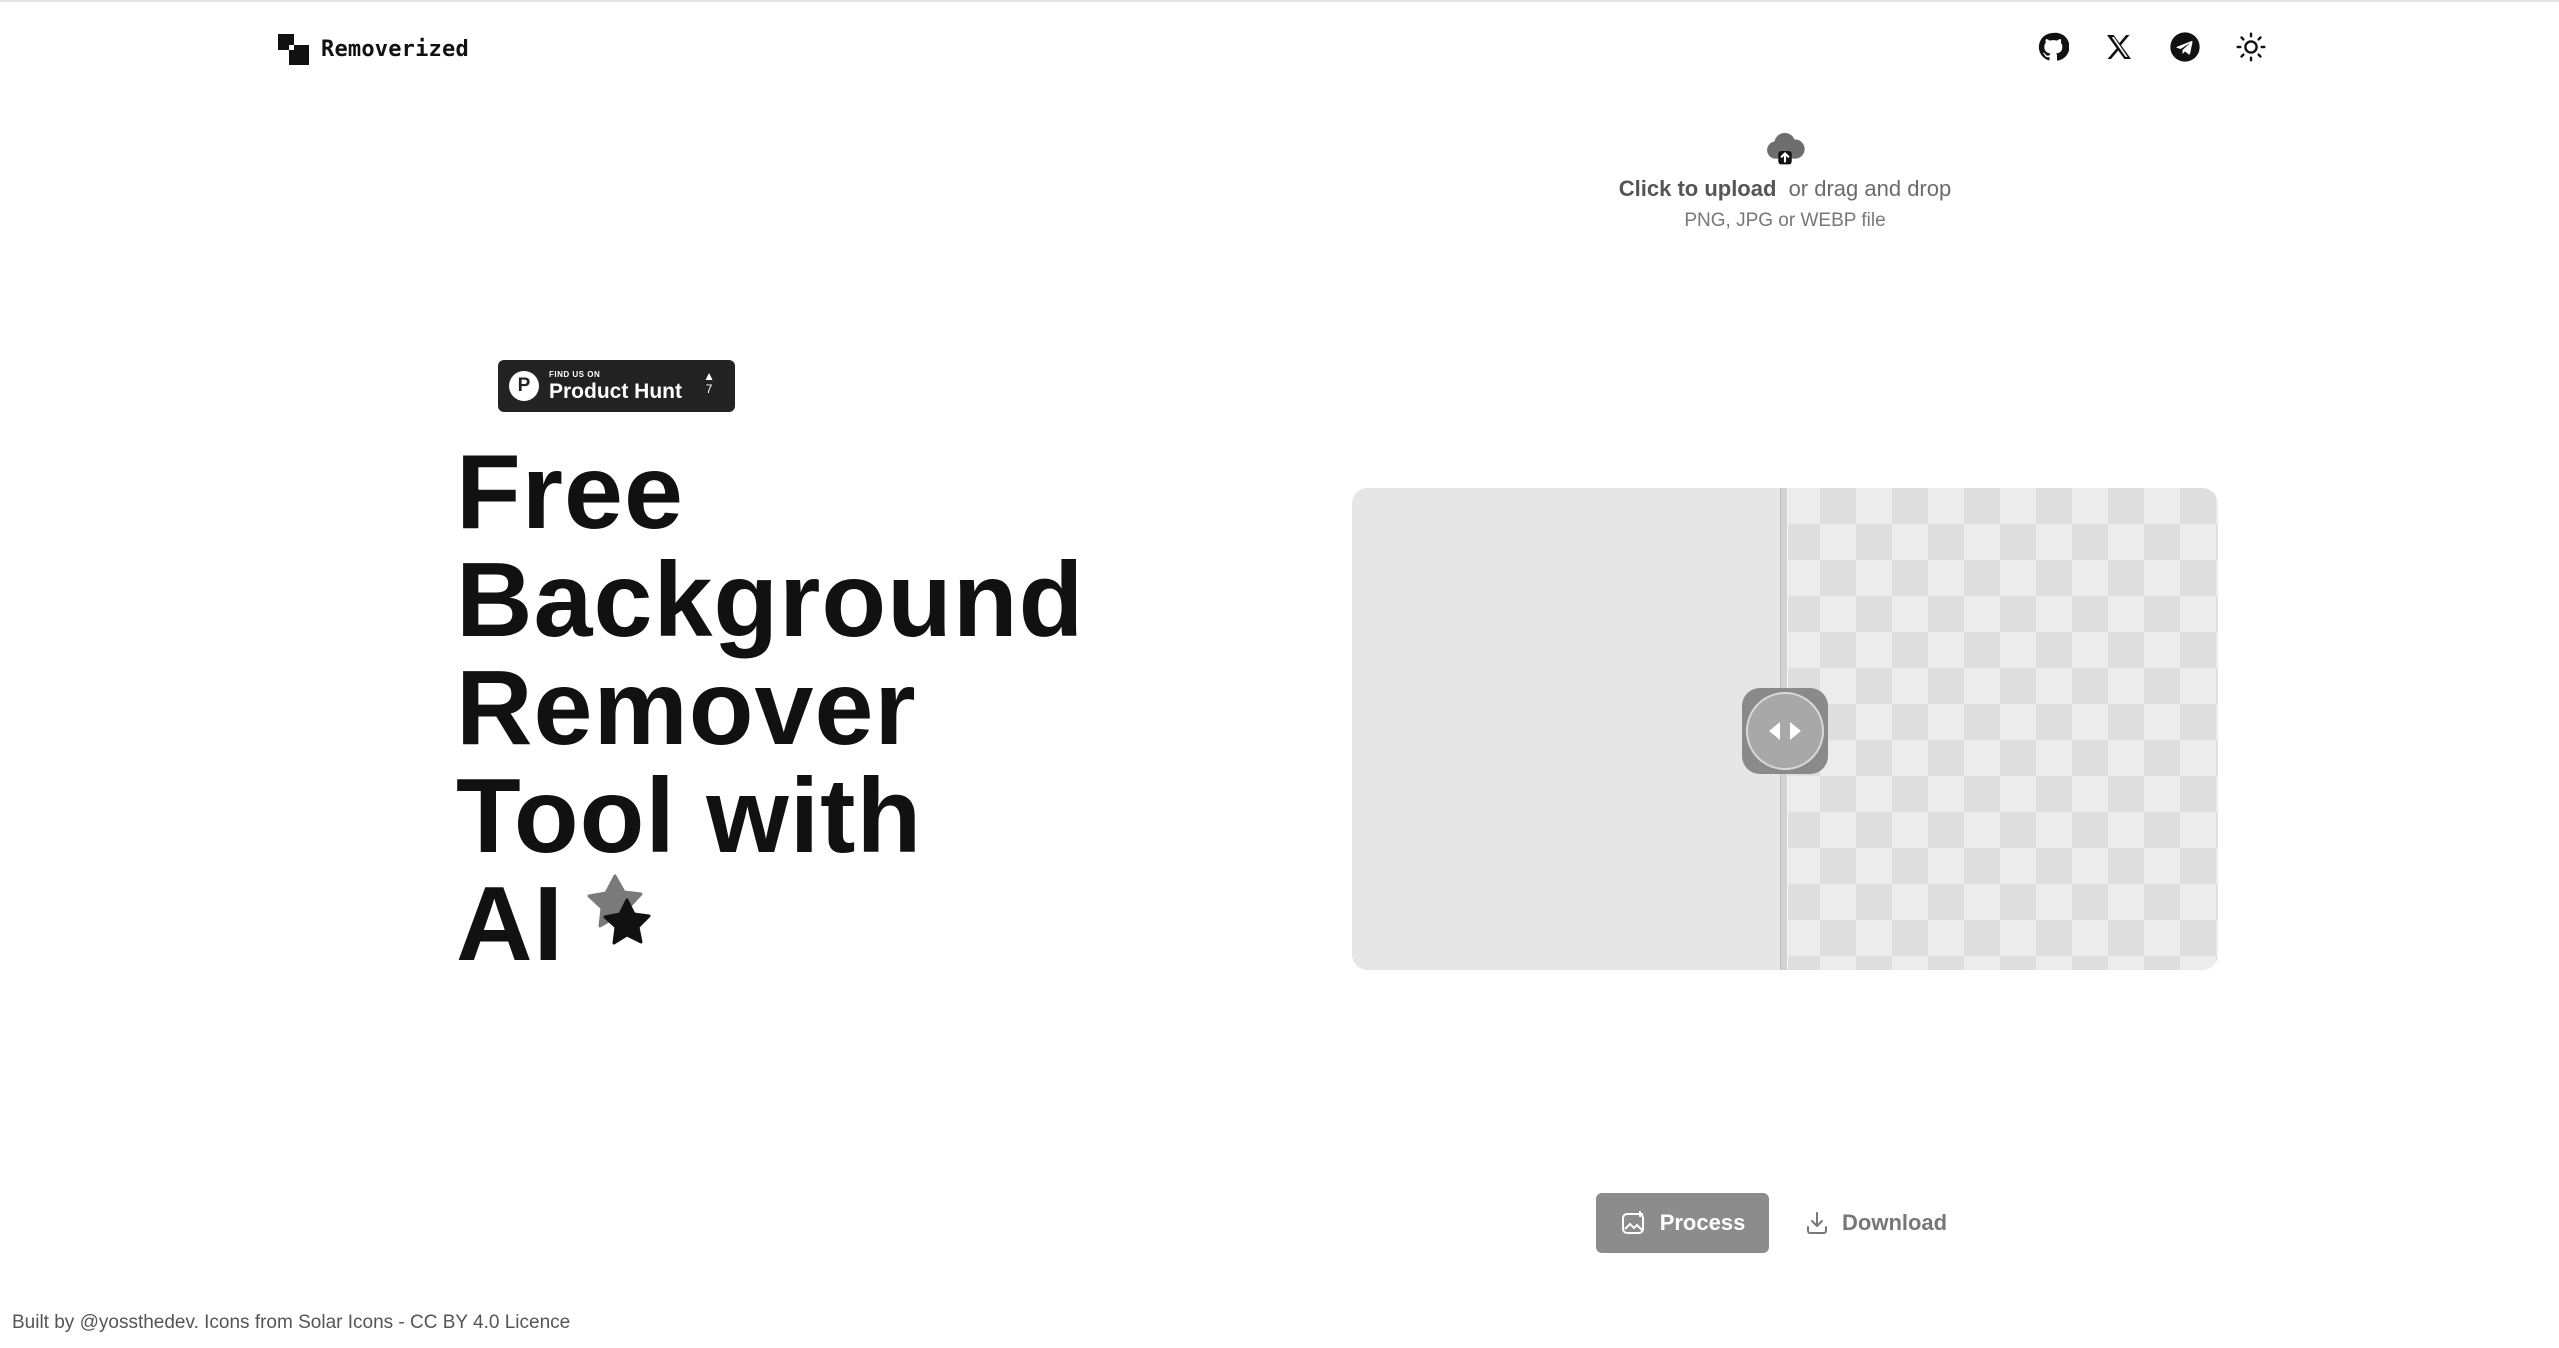  What do you see at coordinates (1632, 1222) in the screenshot?
I see `image-magic-icon` at bounding box center [1632, 1222].